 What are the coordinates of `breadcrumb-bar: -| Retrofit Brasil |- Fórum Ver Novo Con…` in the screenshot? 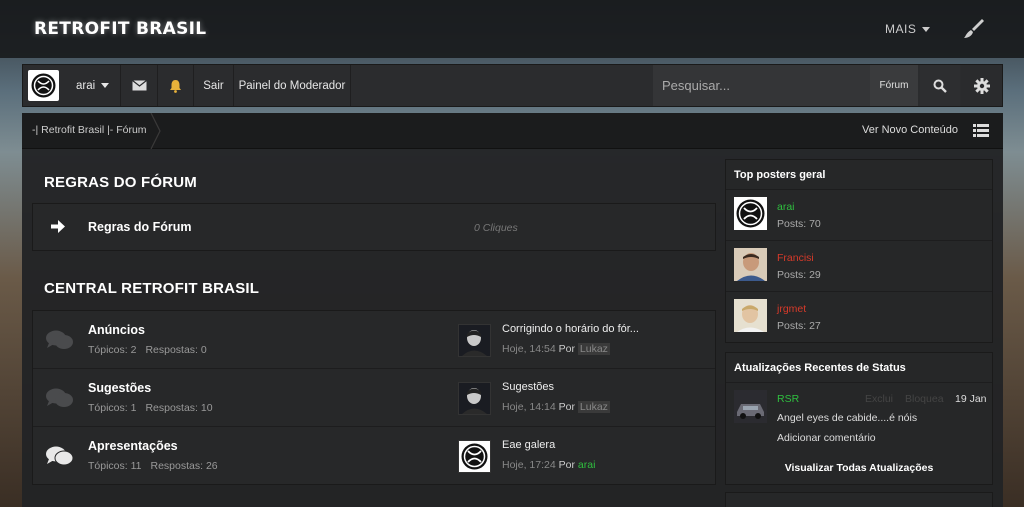 It's located at (512, 131).